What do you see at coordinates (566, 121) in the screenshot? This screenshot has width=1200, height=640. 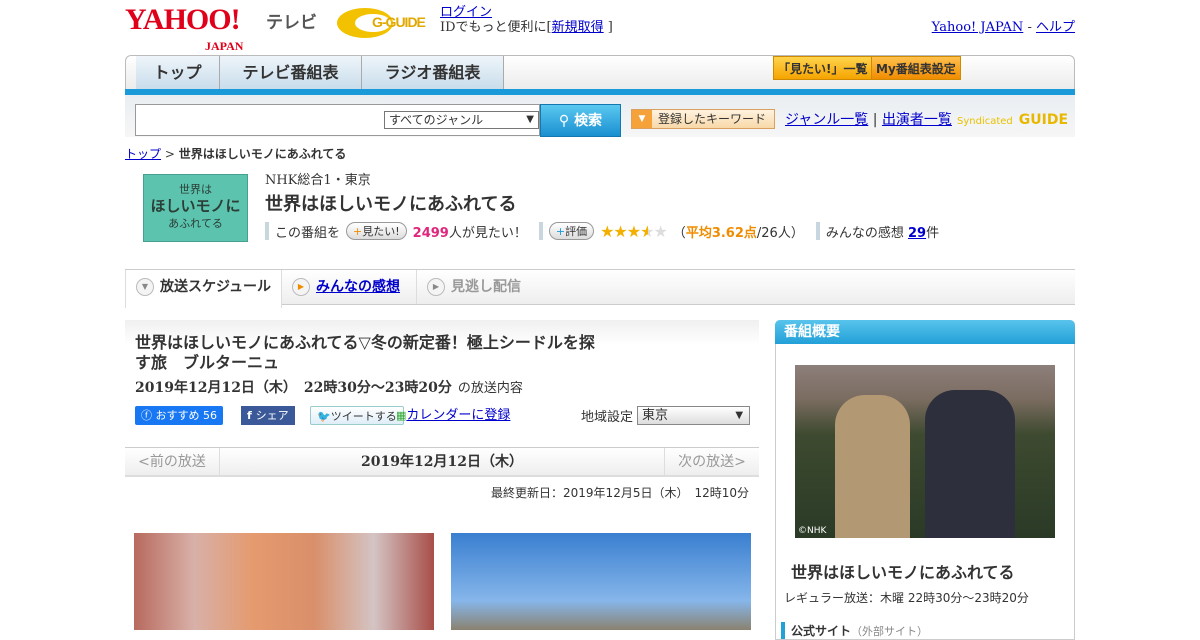 I see `search-icon: ⚲` at bounding box center [566, 121].